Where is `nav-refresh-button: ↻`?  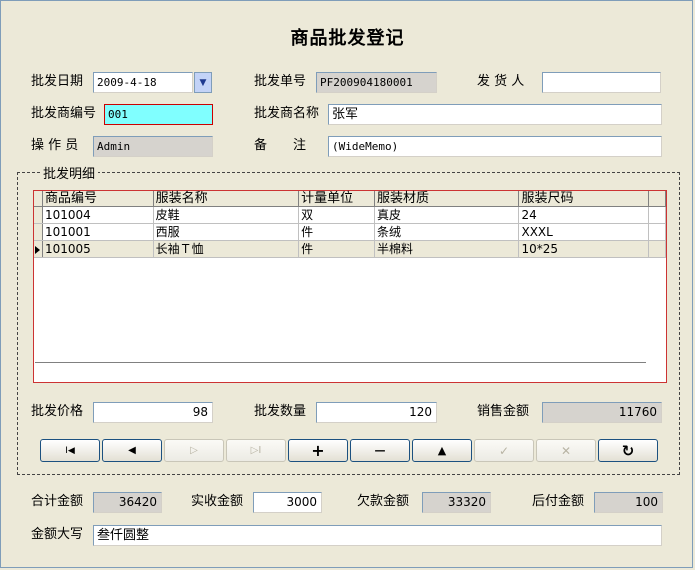 nav-refresh-button: ↻ is located at coordinates (628, 450).